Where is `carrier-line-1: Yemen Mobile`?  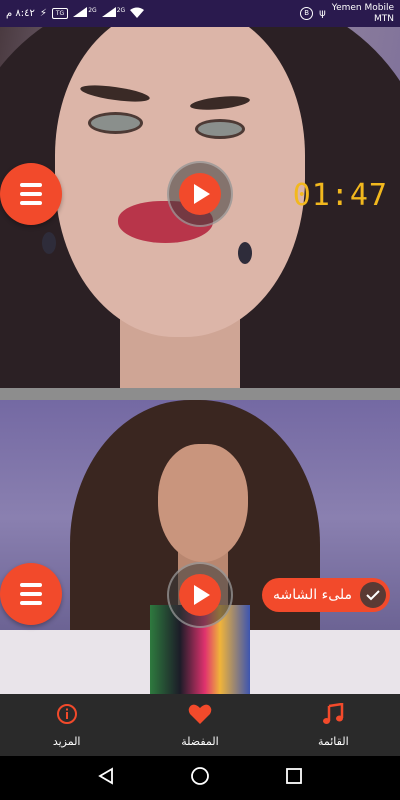
carrier-line-1: Yemen Mobile is located at coordinates (362, 7).